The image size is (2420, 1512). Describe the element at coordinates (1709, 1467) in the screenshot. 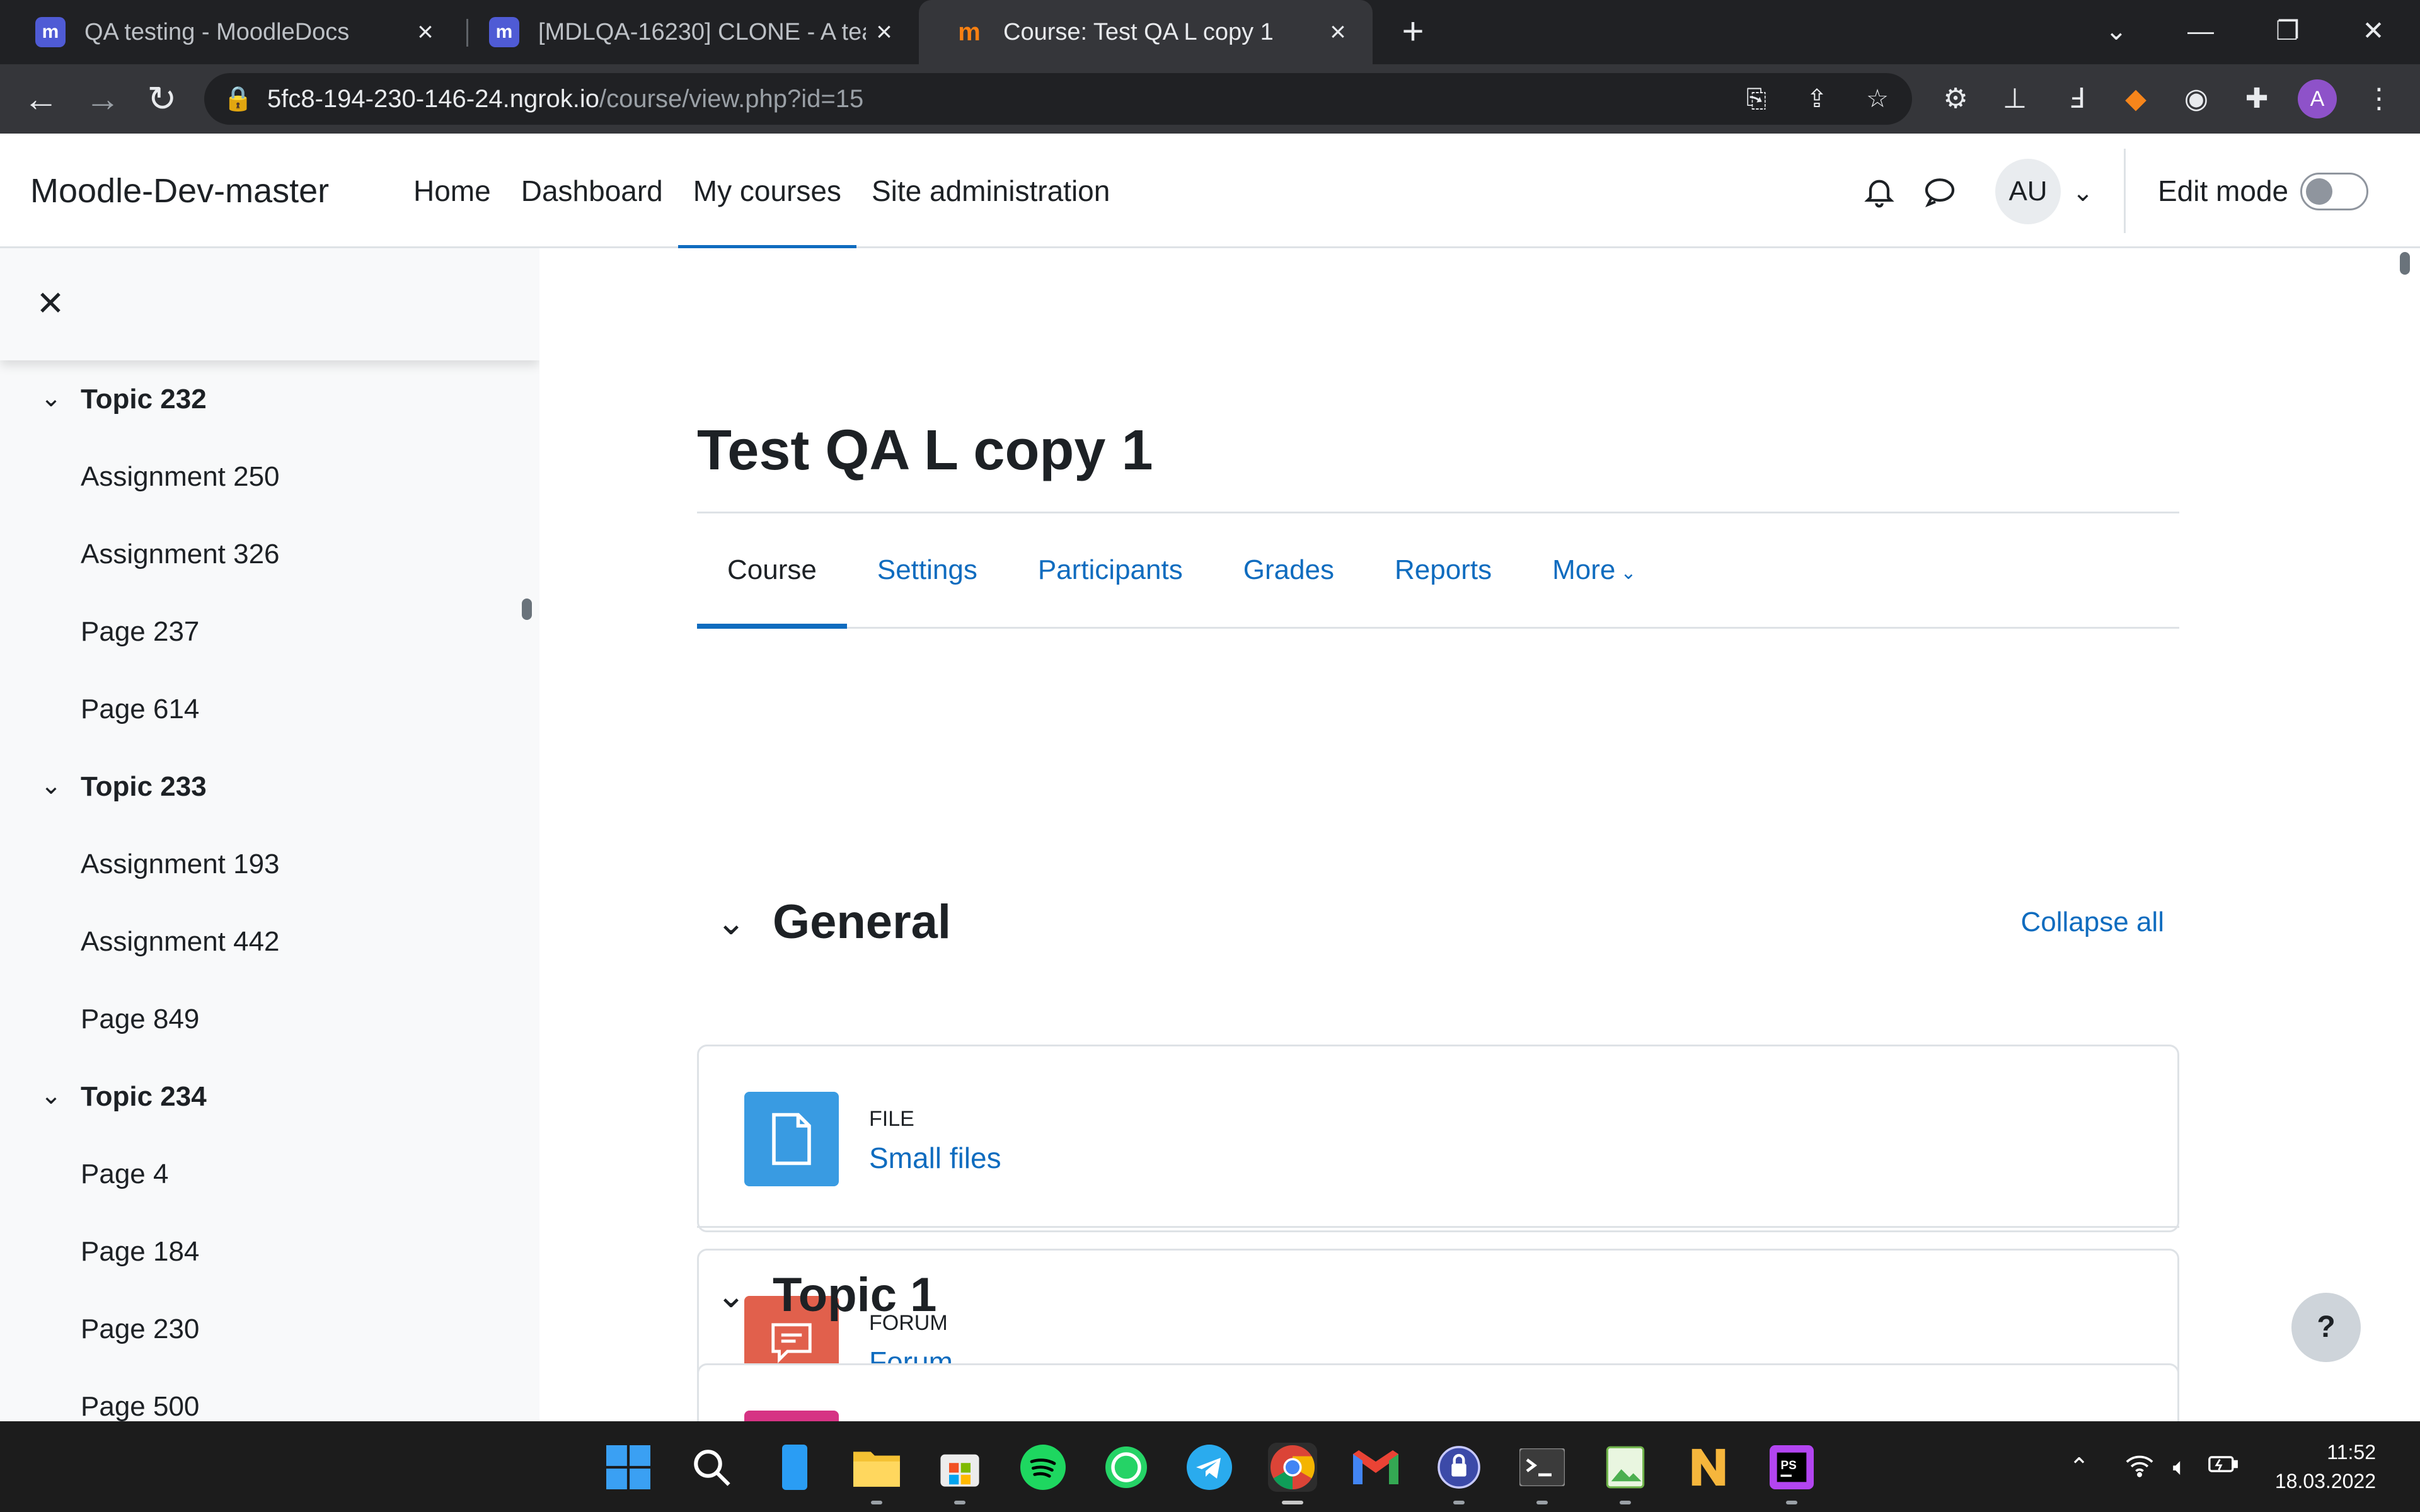

I see `notion-icon` at that location.